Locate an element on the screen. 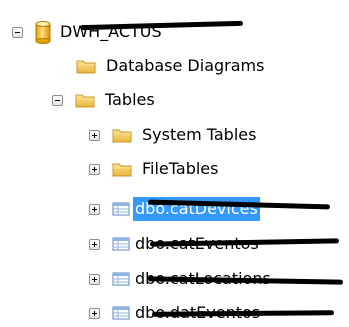  database-icon is located at coordinates (43, 32).